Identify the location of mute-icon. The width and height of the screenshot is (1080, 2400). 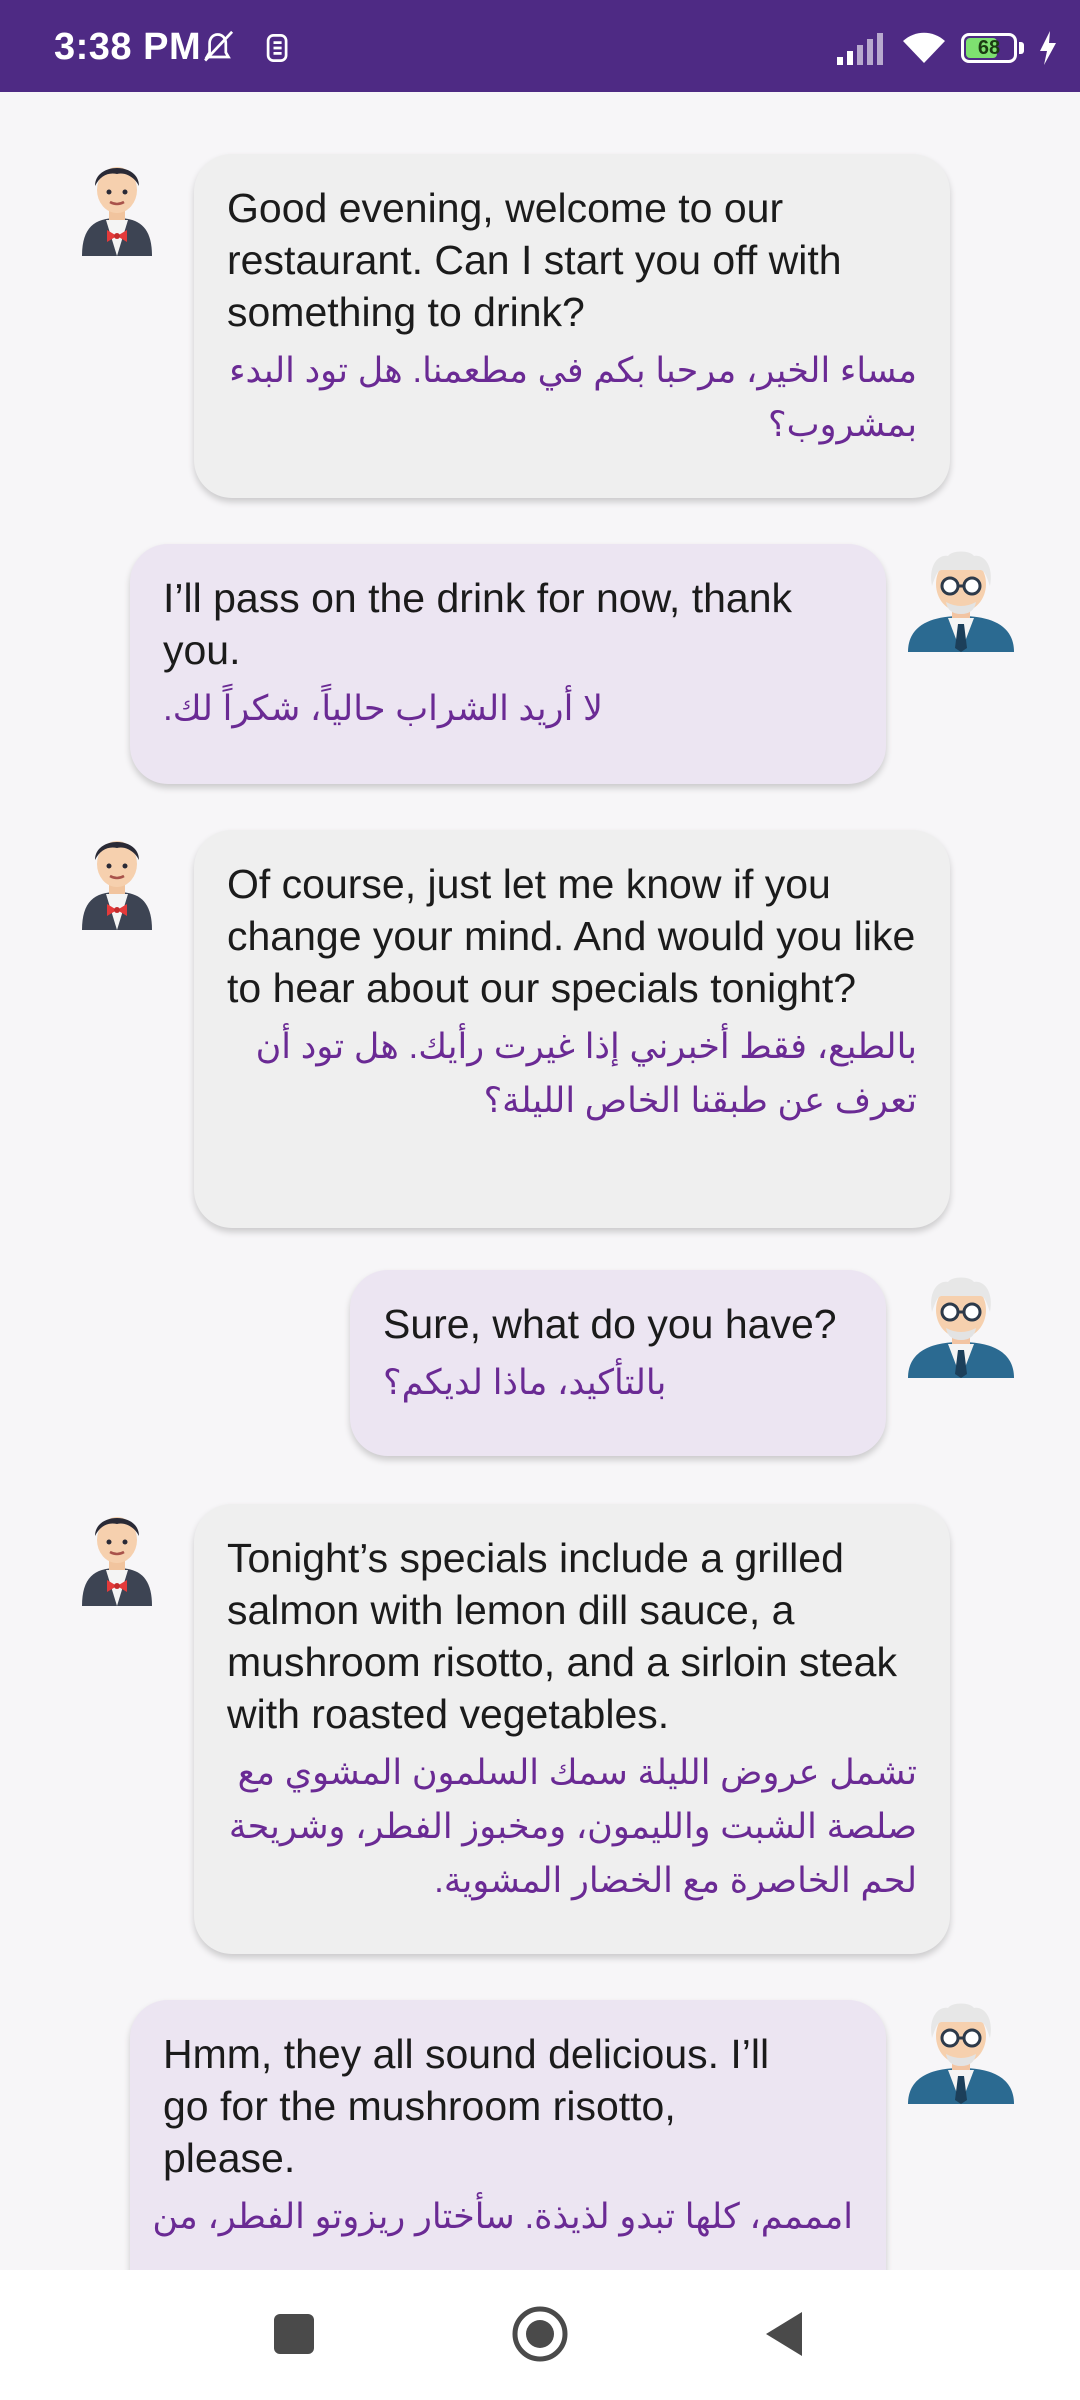
(219, 46).